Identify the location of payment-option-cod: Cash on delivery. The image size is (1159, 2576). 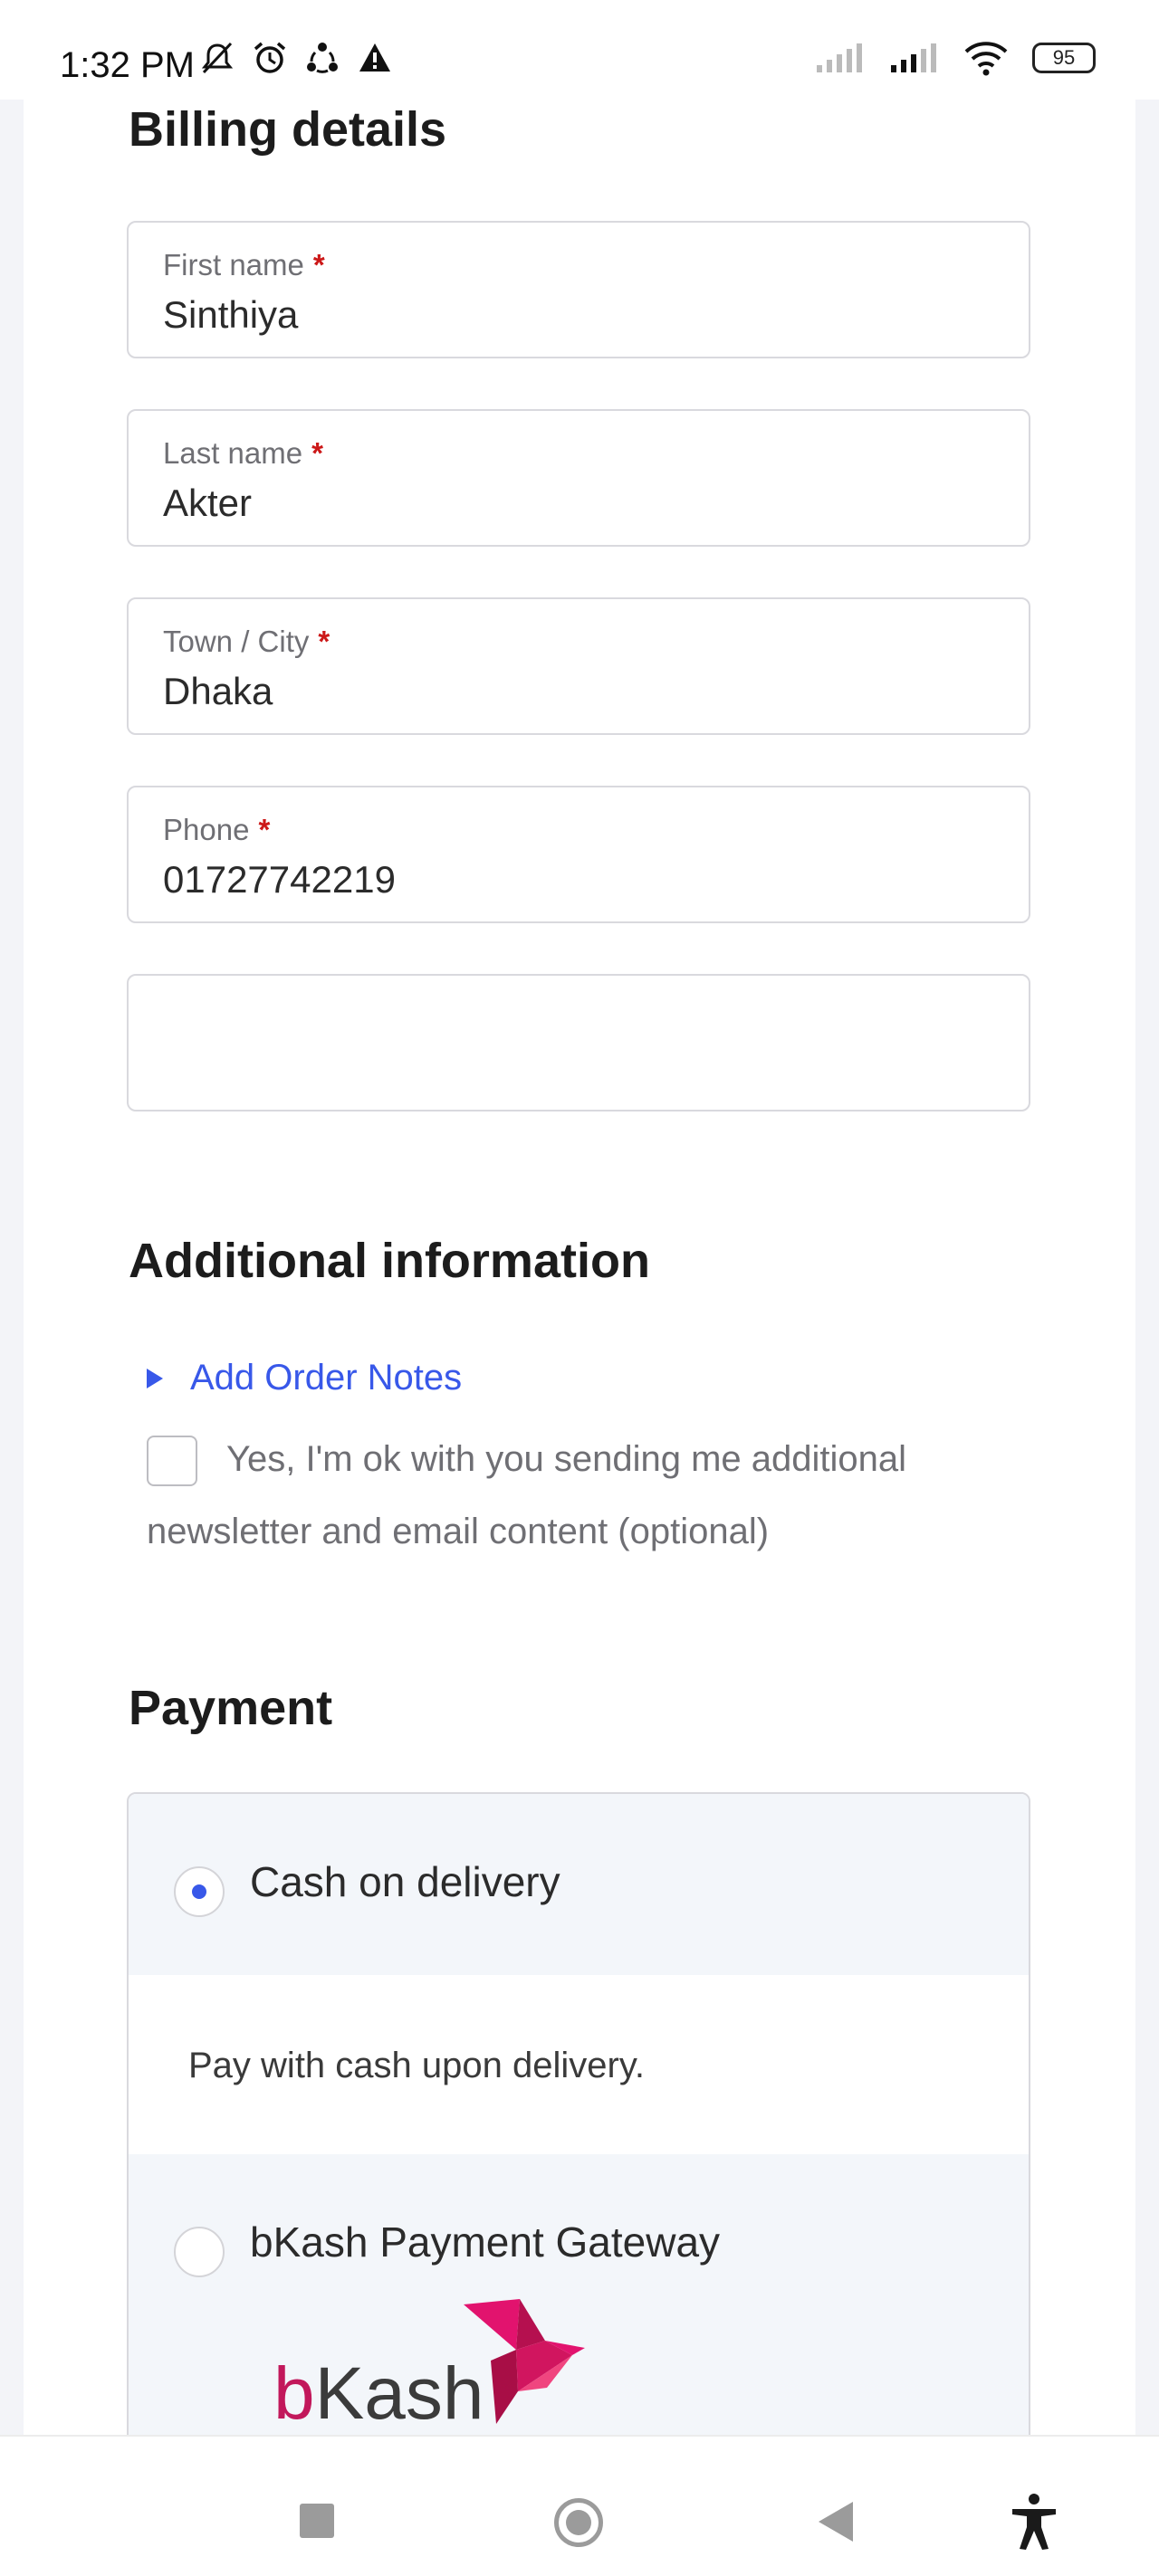
(579, 1886).